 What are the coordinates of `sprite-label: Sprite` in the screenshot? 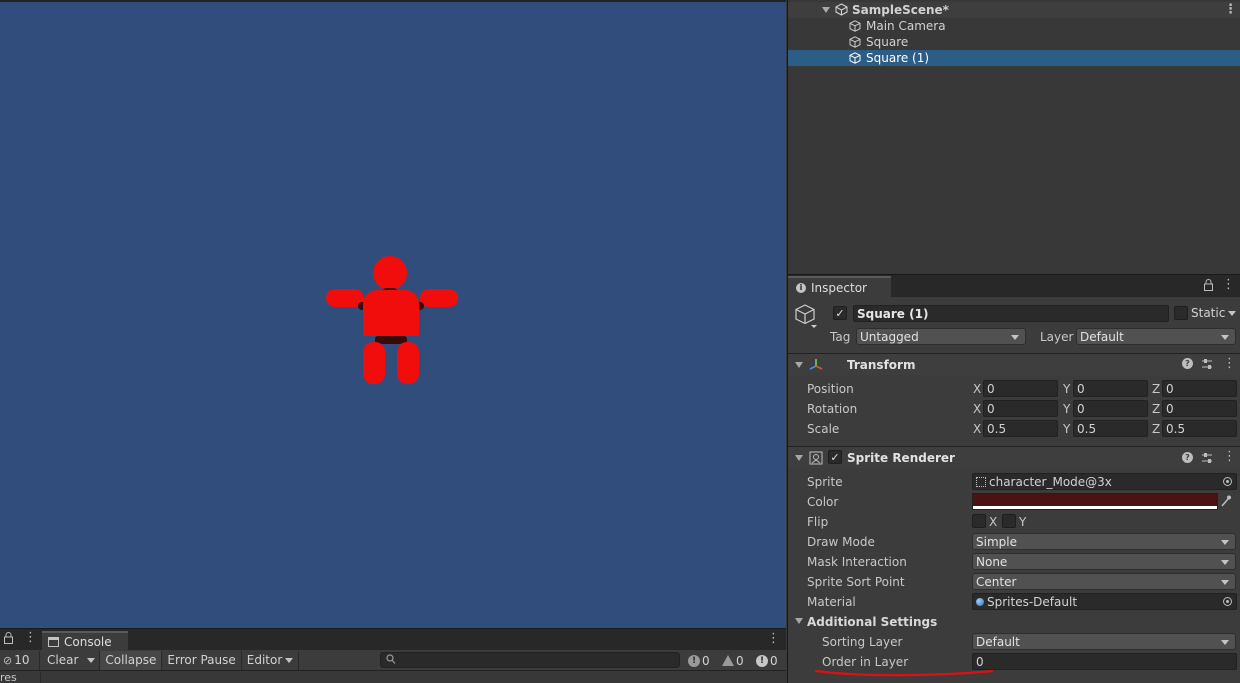 It's located at (825, 482).